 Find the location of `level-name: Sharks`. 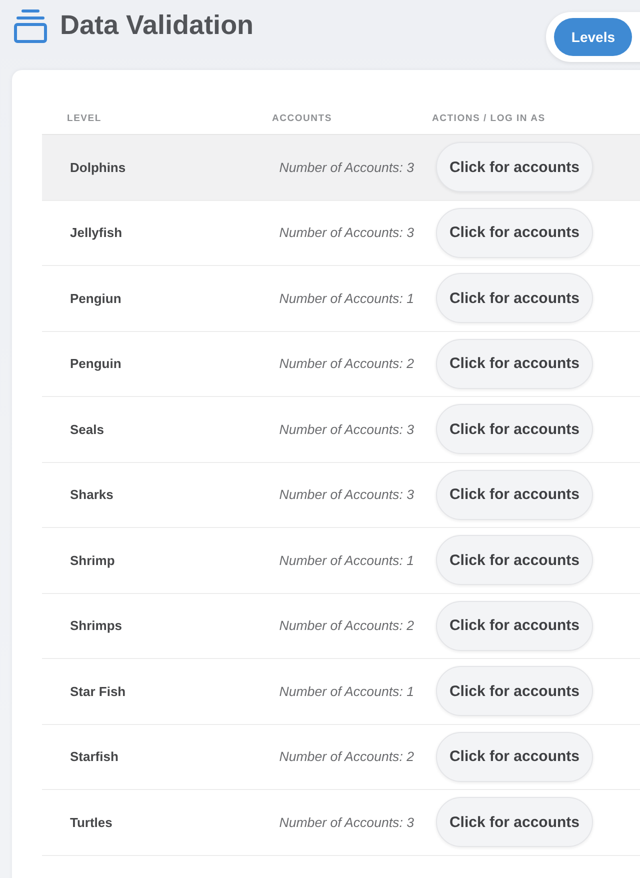

level-name: Sharks is located at coordinates (92, 494).